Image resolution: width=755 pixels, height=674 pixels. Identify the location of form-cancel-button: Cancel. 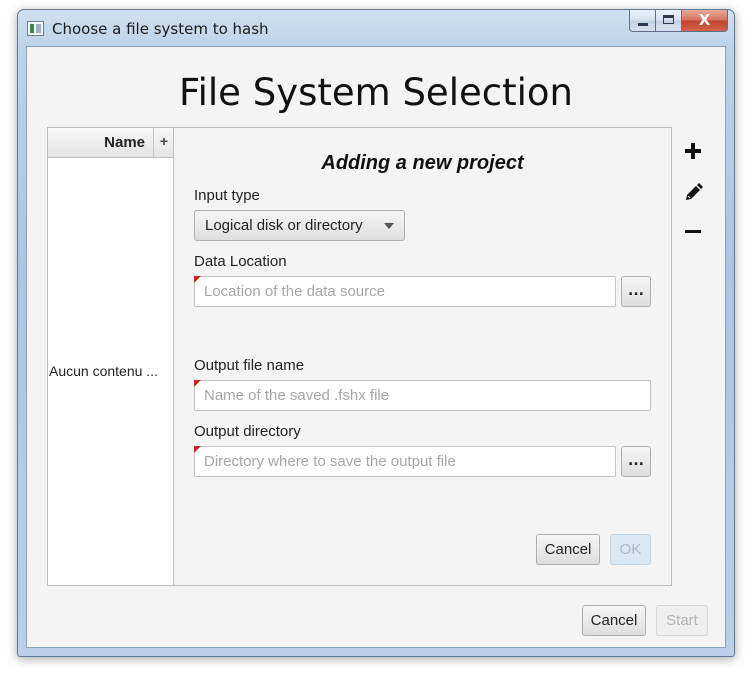
(568, 549).